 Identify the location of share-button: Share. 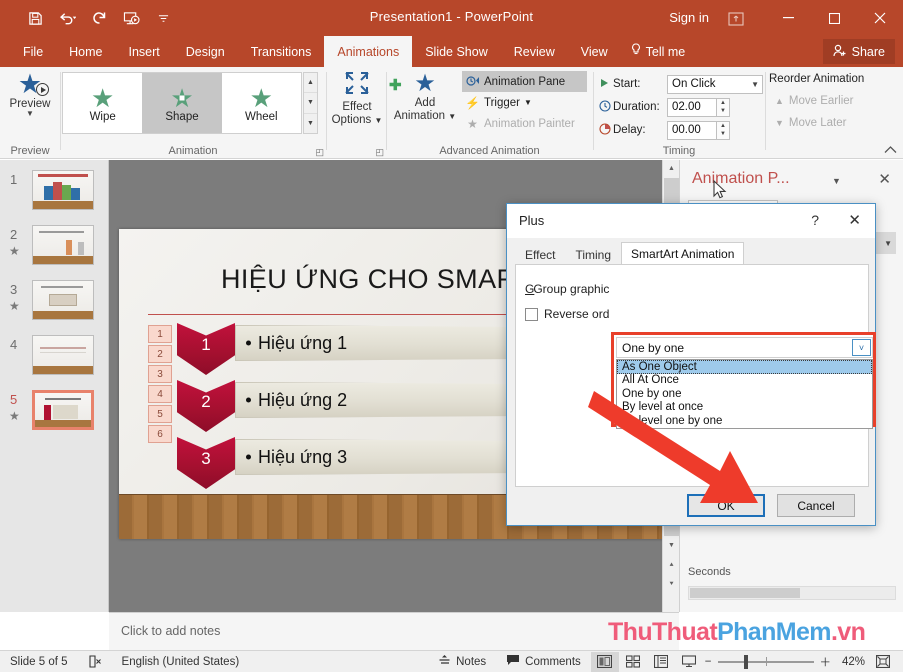
(858, 51).